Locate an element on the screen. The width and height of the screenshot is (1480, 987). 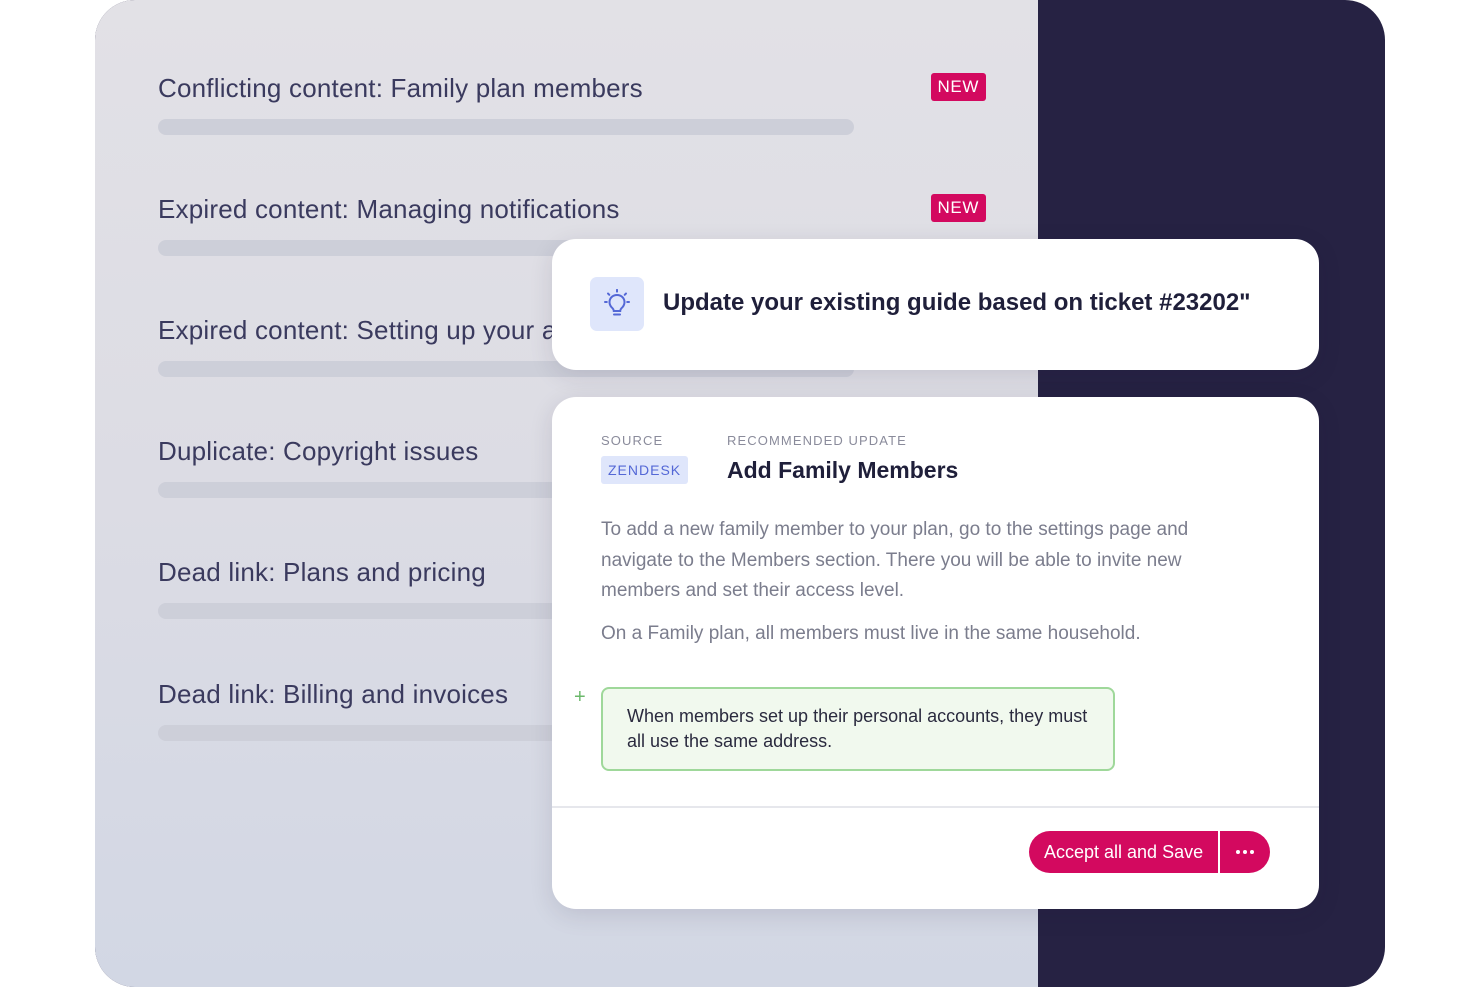
issue-title: Expired content: Managing notifications is located at coordinates (389, 209).